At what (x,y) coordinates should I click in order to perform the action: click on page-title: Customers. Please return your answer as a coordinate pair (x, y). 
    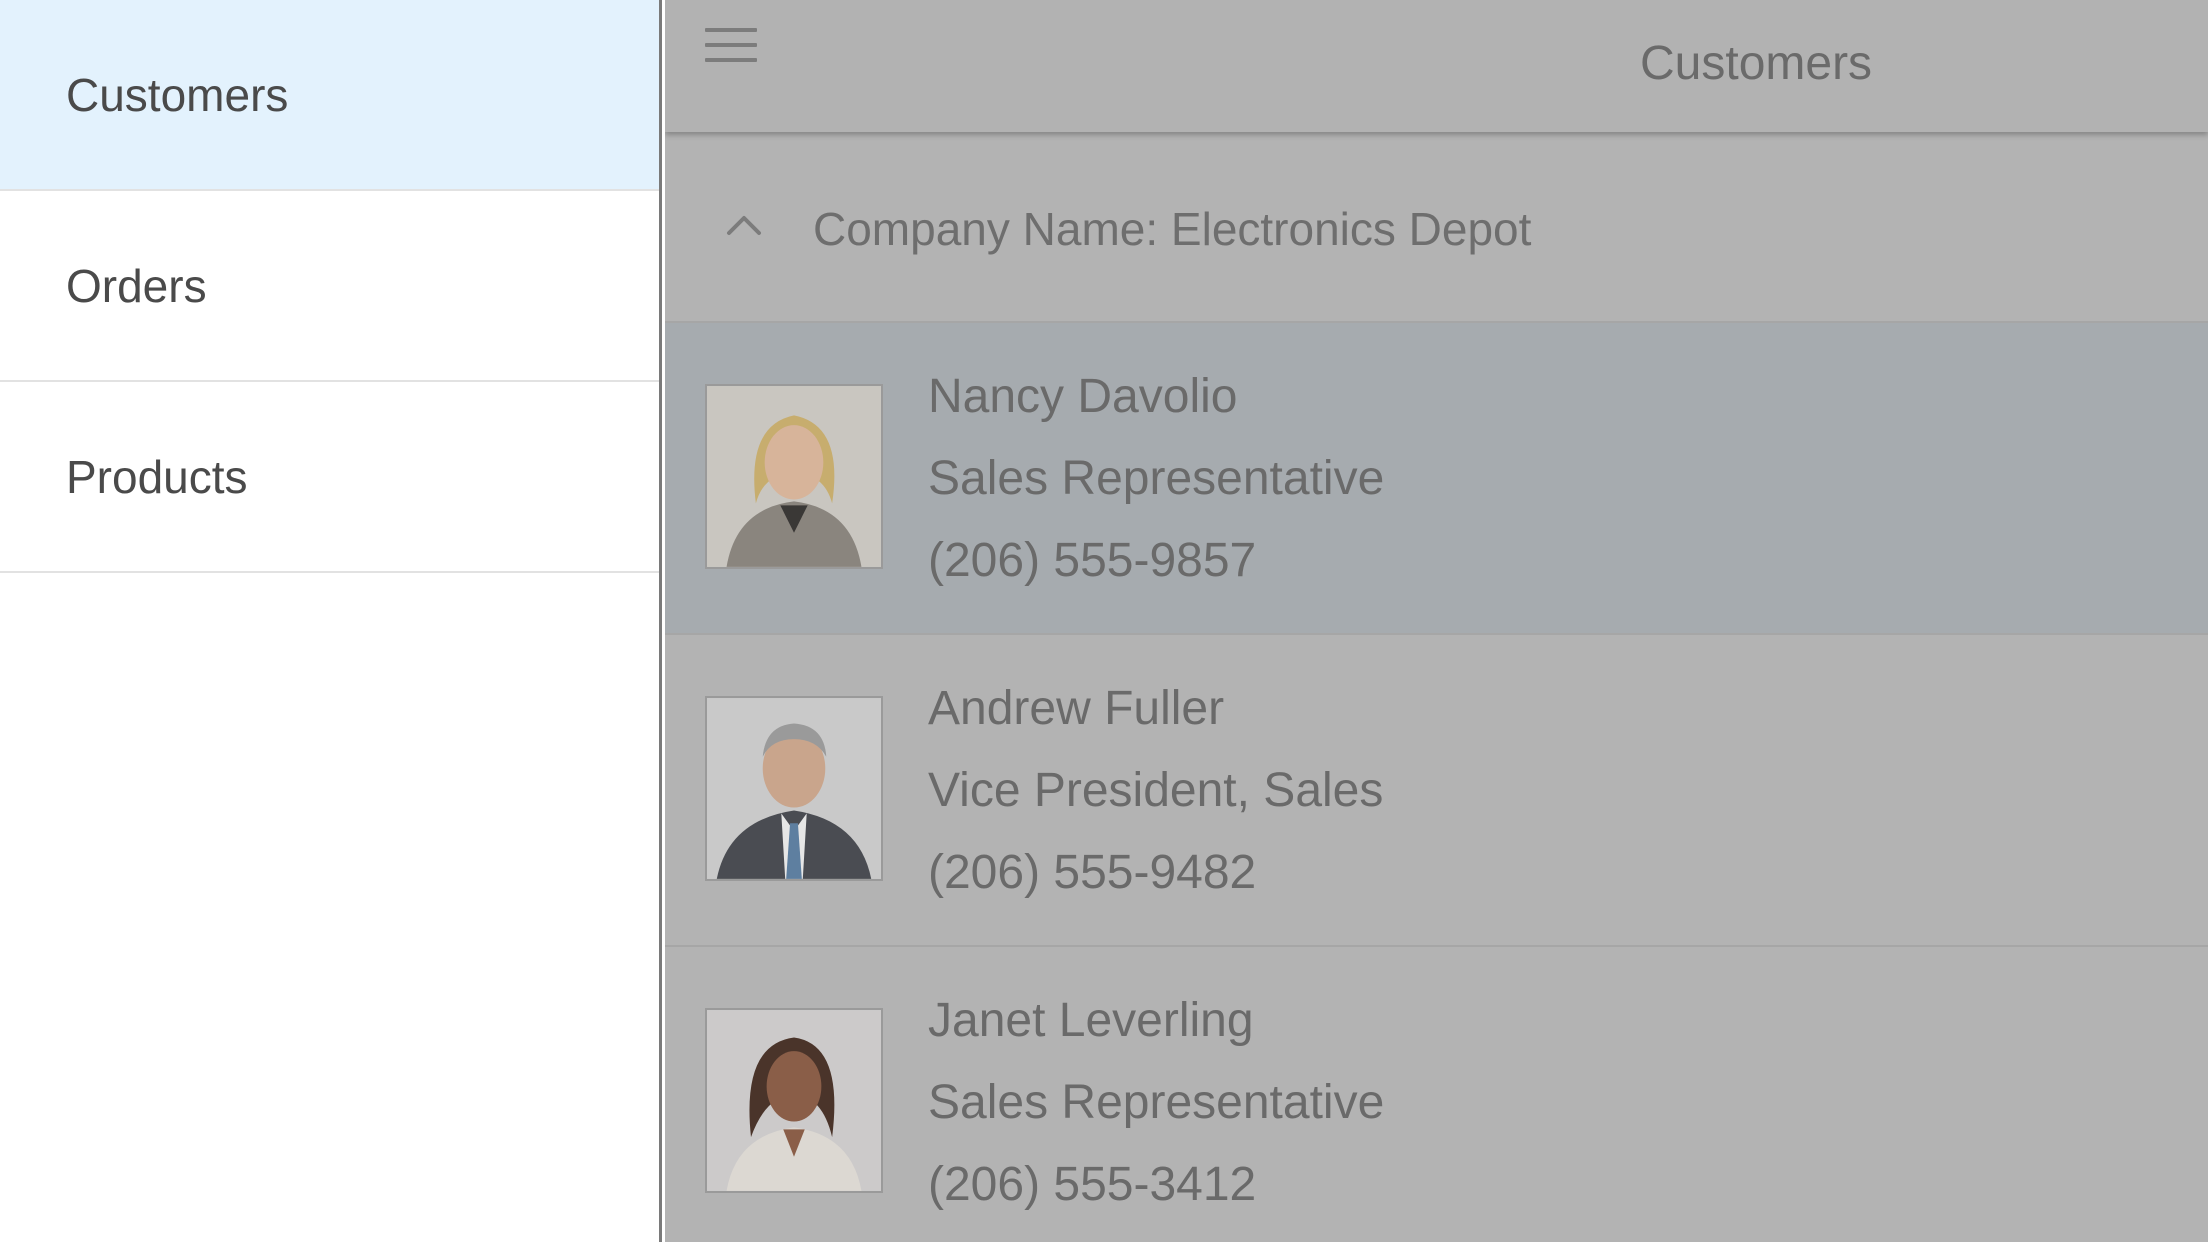
    Looking at the image, I should click on (1756, 63).